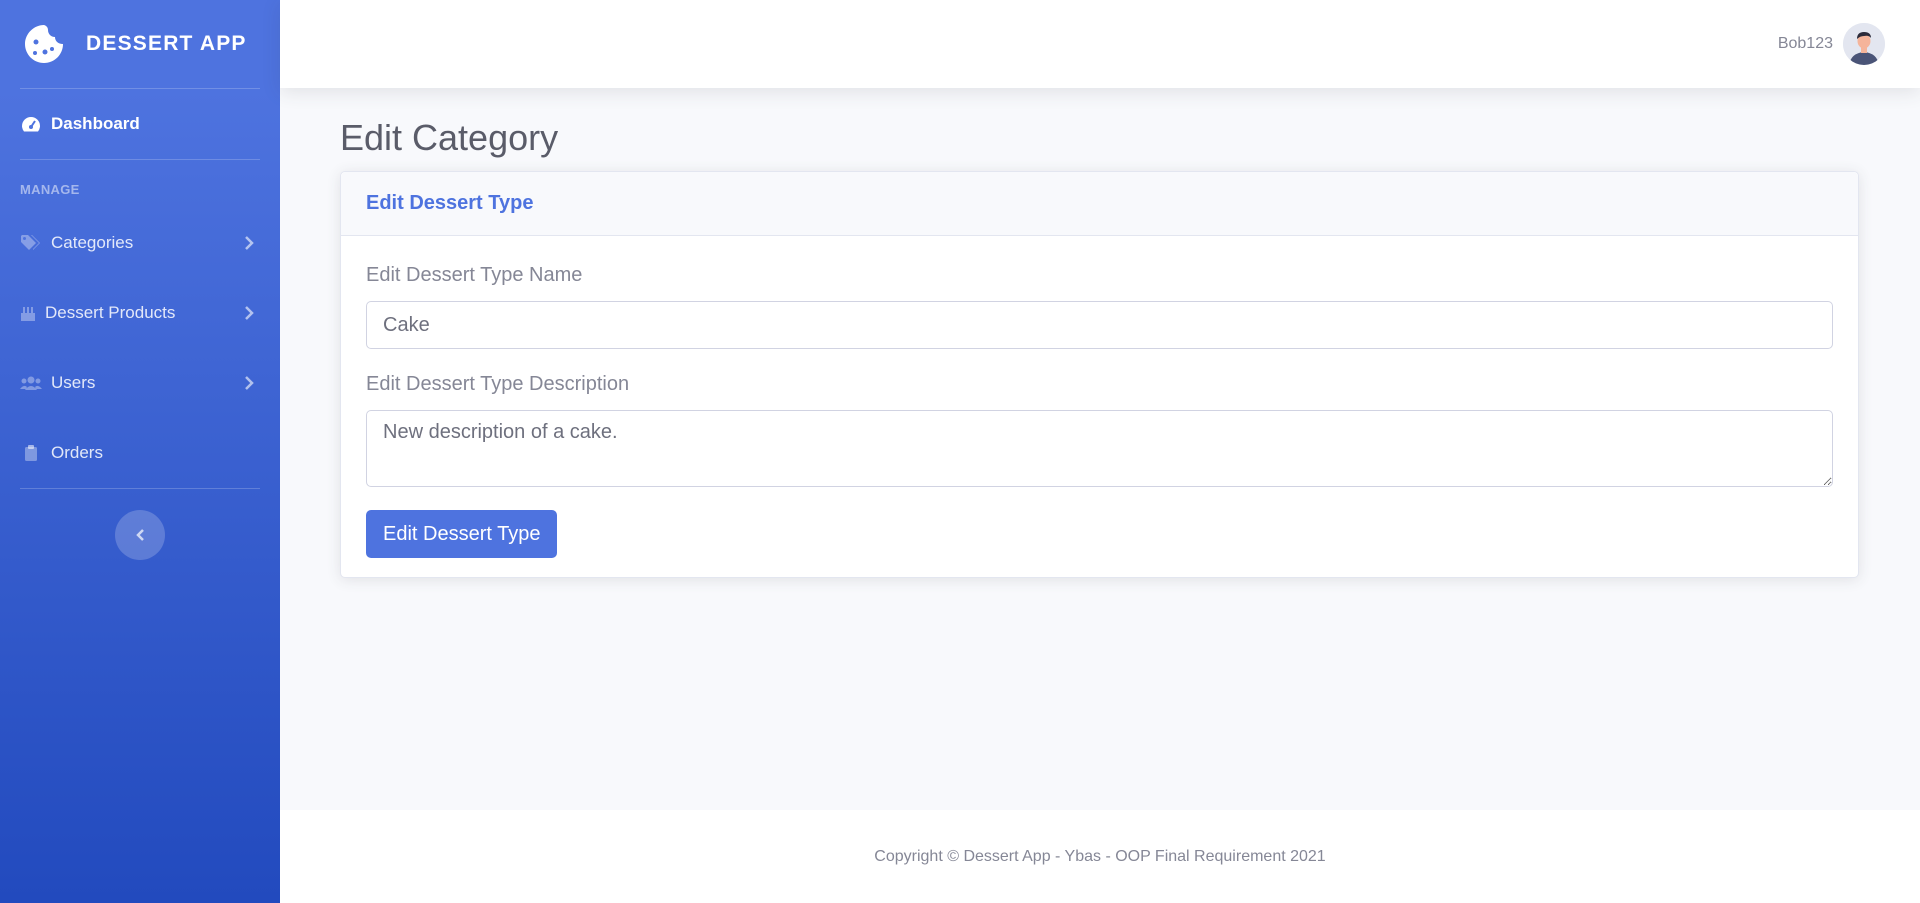  I want to click on sidebar-item-label: Categories, so click(92, 242).